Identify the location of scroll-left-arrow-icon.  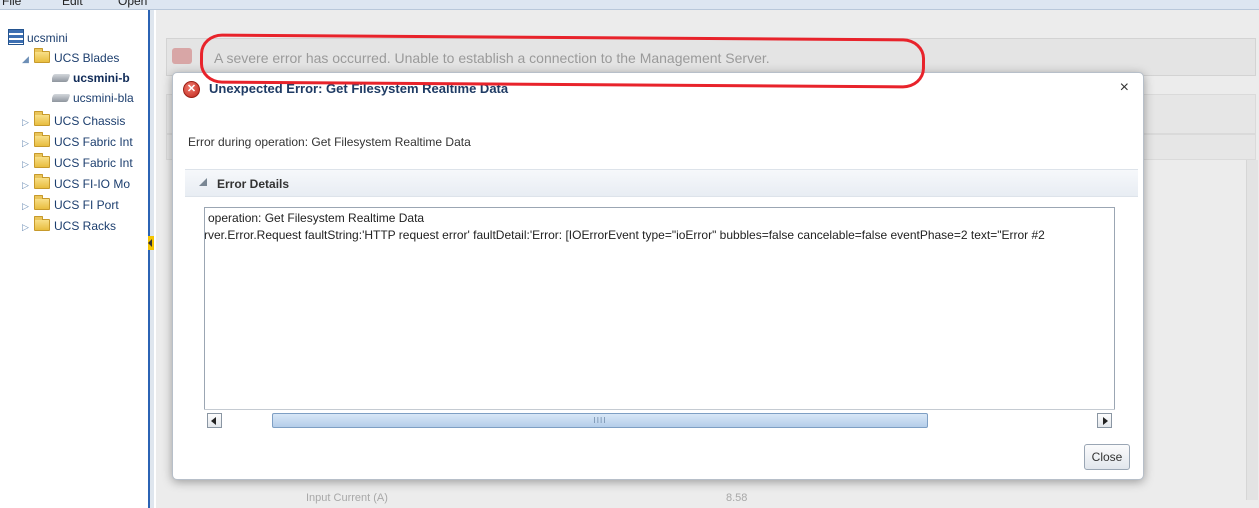
(214, 420).